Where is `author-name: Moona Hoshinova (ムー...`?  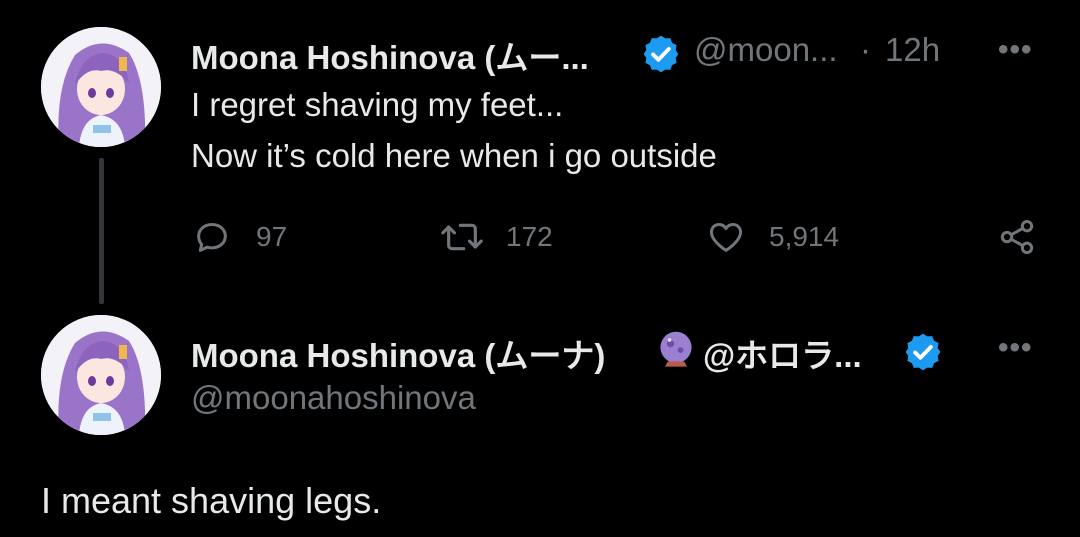
author-name: Moona Hoshinova (ムー... is located at coordinates (390, 55).